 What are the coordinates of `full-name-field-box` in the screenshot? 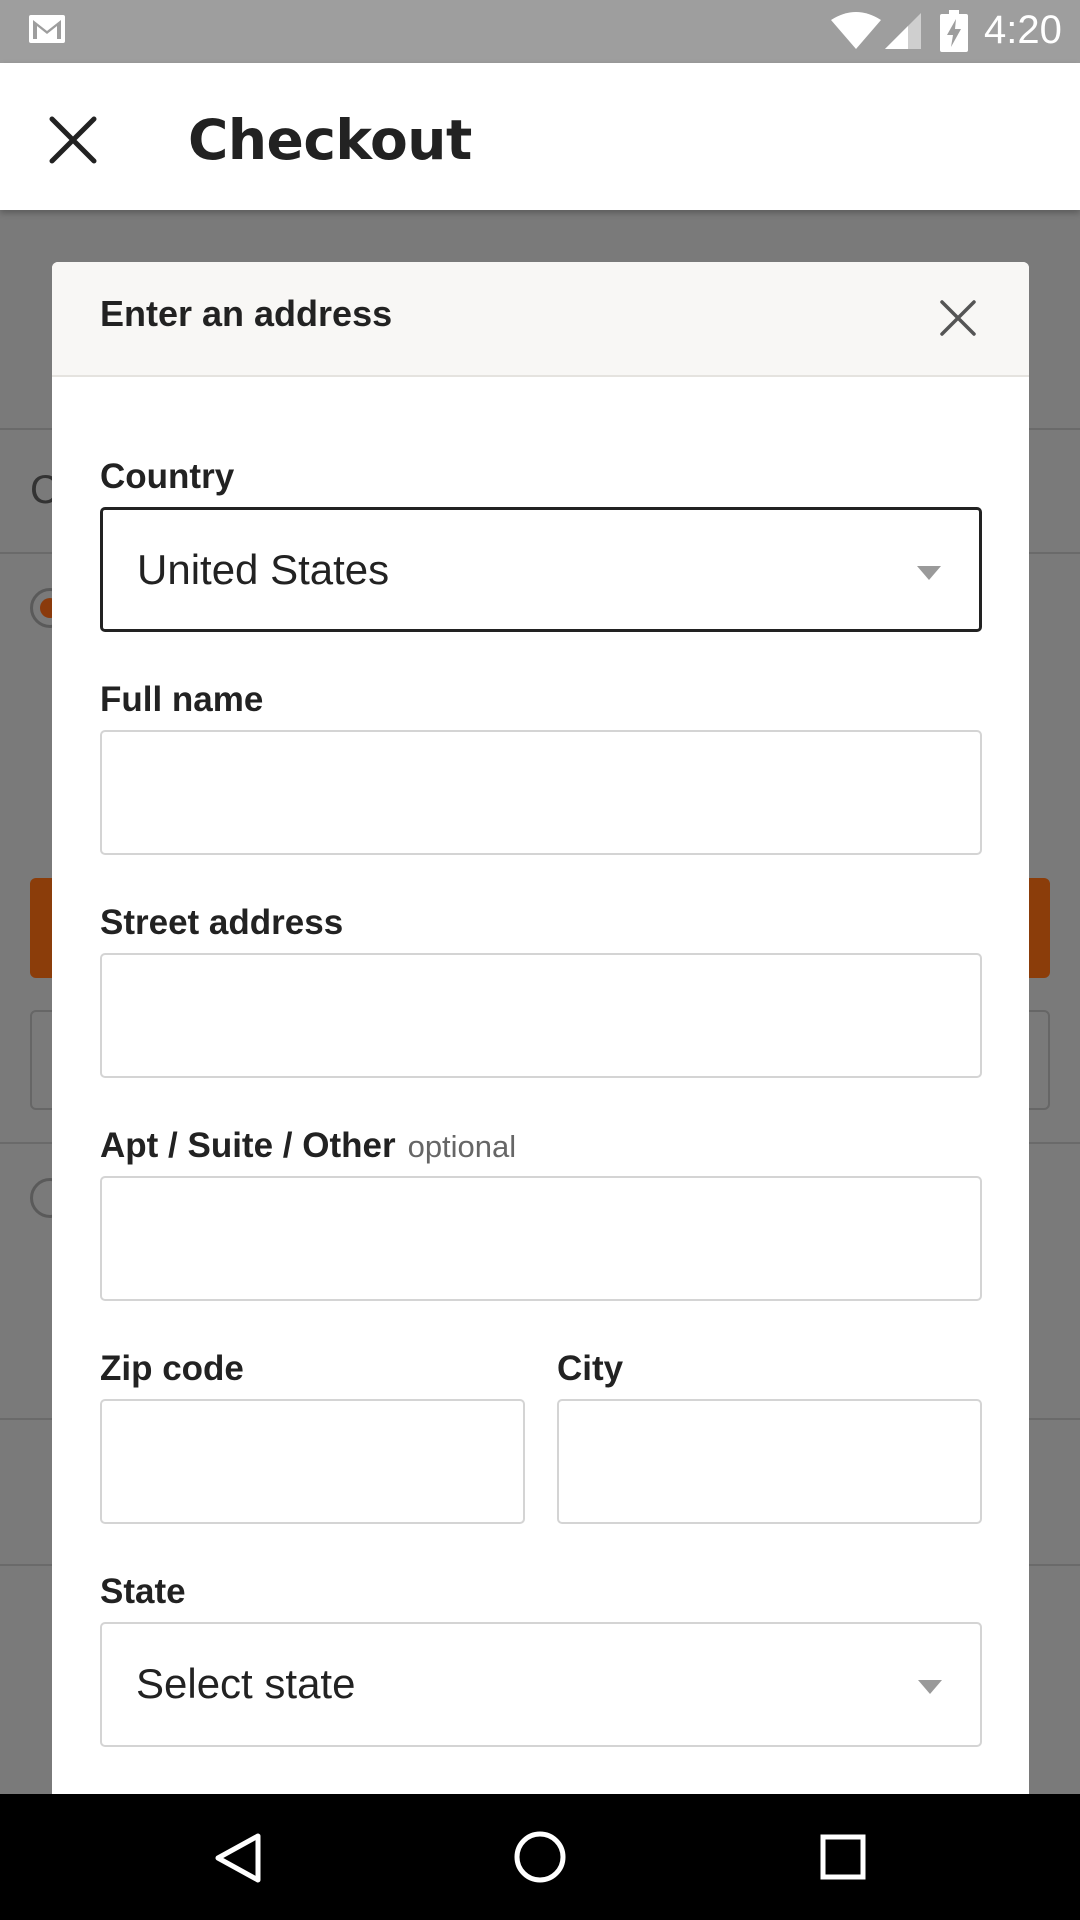 It's located at (541, 792).